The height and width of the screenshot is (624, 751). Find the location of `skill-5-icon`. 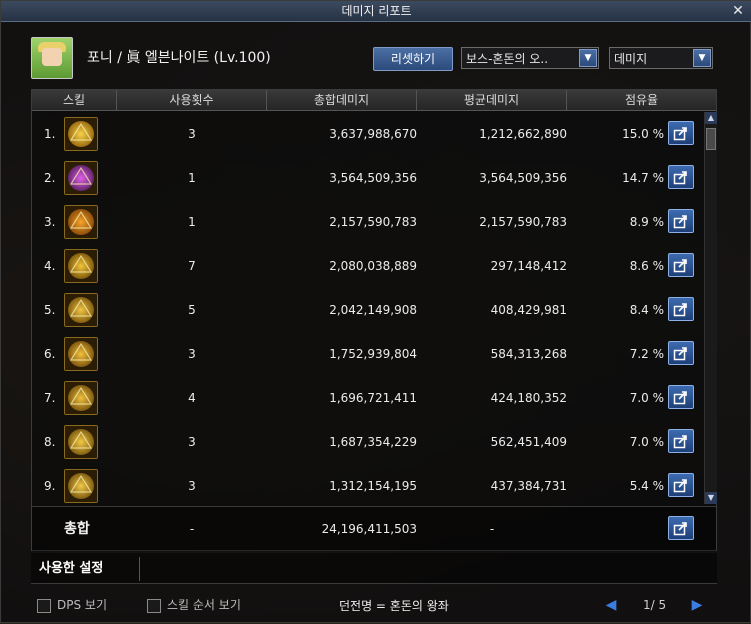

skill-5-icon is located at coordinates (81, 310).